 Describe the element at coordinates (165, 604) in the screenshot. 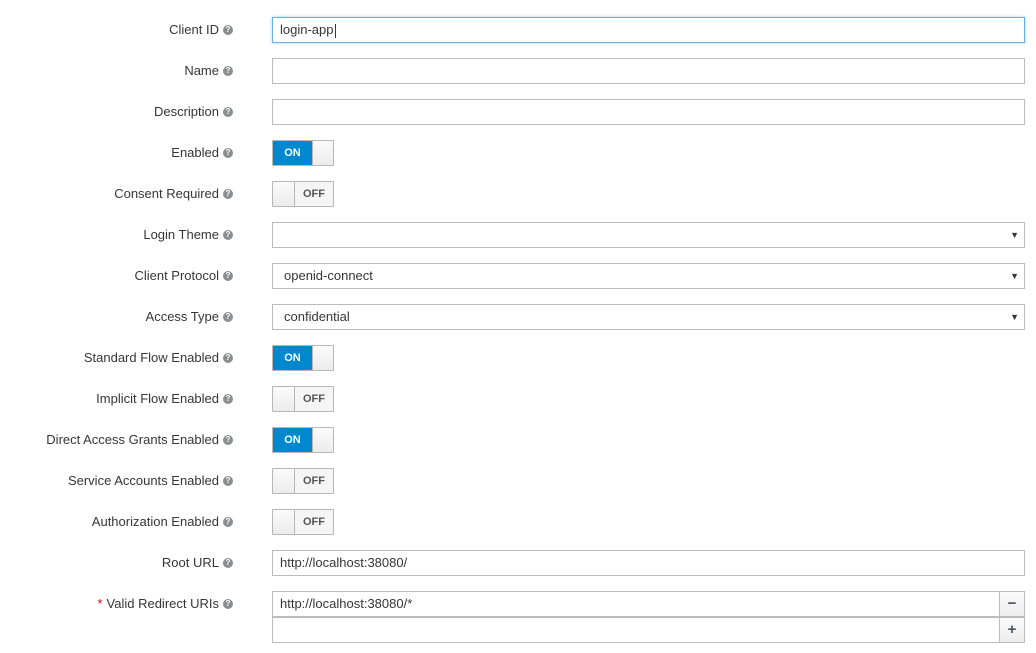

I see `redirect-uris-label: * Valid Redirect URIs?` at that location.